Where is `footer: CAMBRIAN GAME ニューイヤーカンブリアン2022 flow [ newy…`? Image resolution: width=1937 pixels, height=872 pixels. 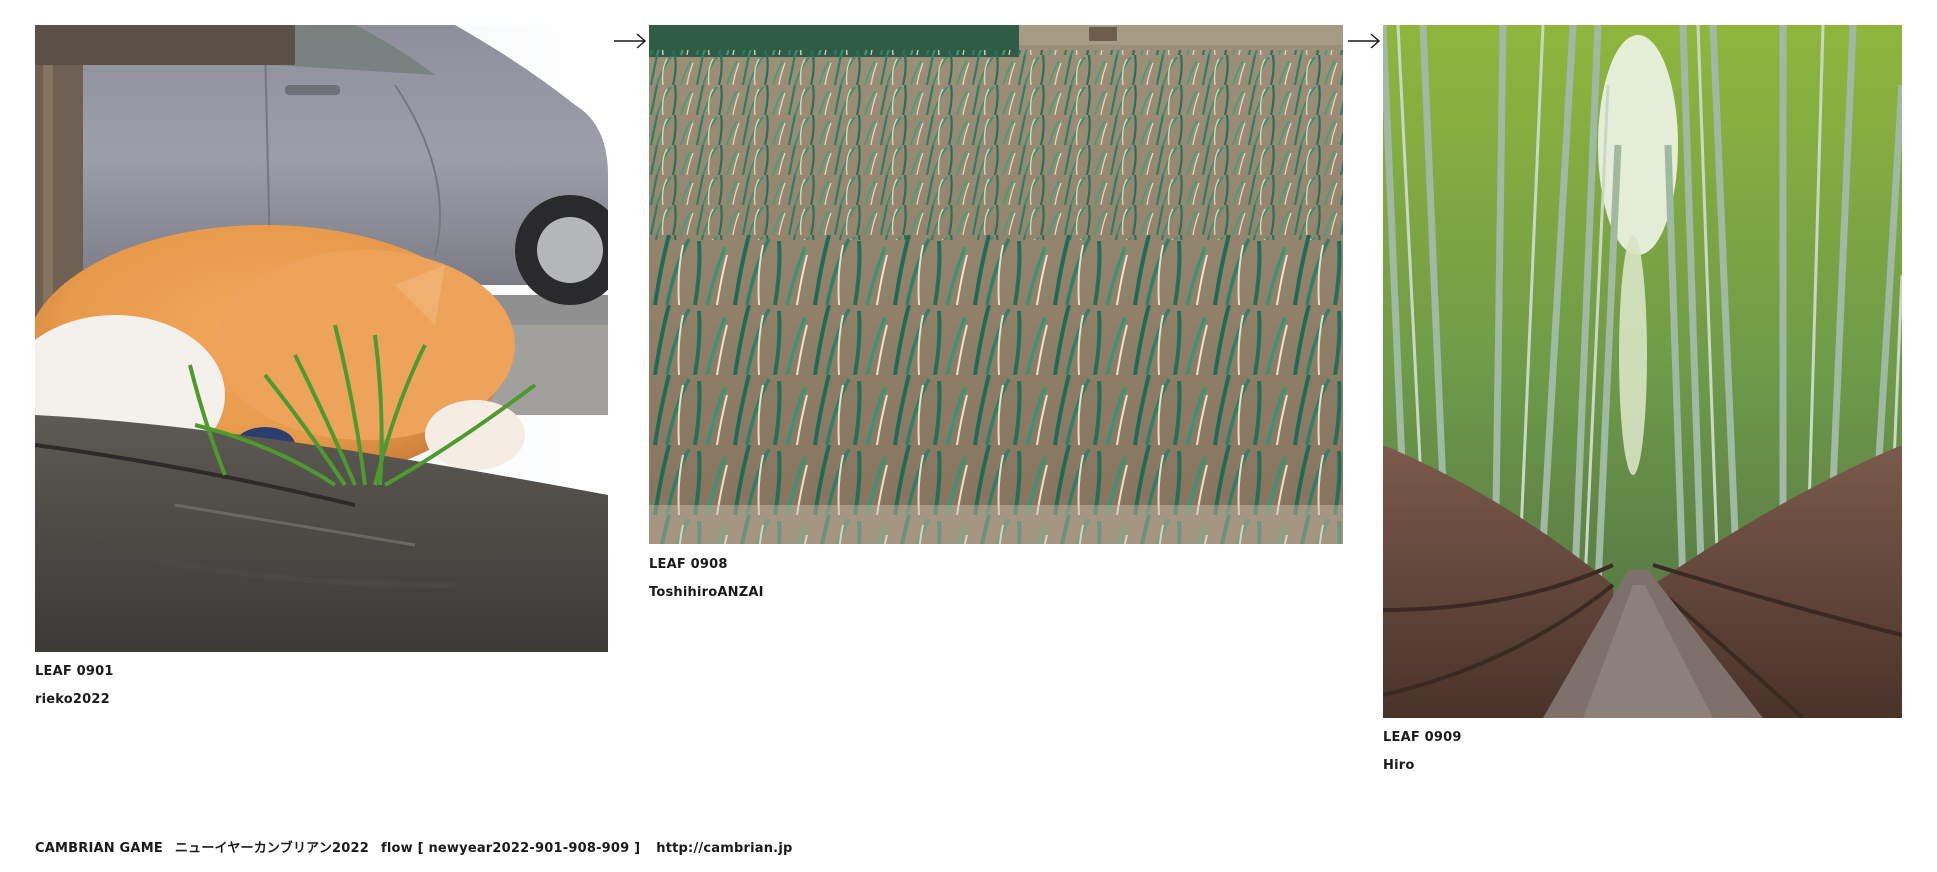
footer: CAMBRIAN GAME ニューイヤーカンブリアン2022 flow [ newy… is located at coordinates (413, 846).